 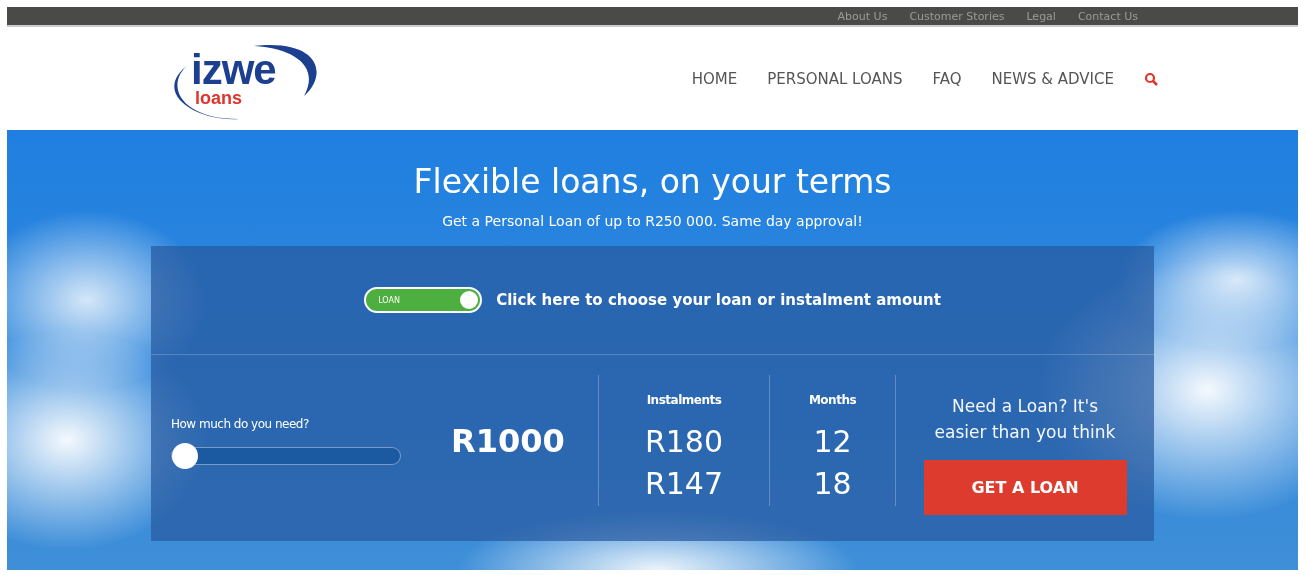 I want to click on logo-text: izwe, so click(x=234, y=69).